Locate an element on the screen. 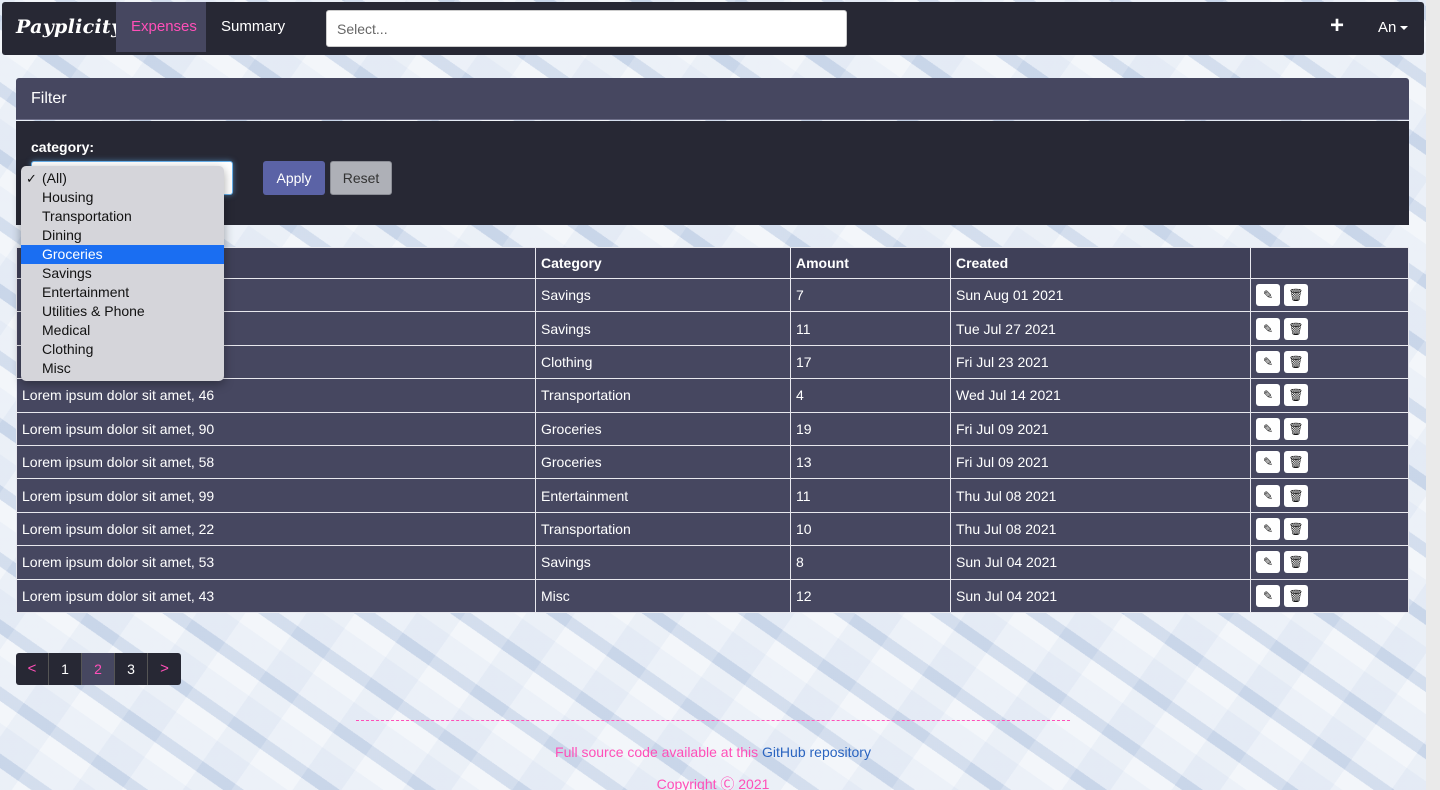 The height and width of the screenshot is (790, 1440). cell-created: Fri Jul 09 2021 is located at coordinates (1100, 462).